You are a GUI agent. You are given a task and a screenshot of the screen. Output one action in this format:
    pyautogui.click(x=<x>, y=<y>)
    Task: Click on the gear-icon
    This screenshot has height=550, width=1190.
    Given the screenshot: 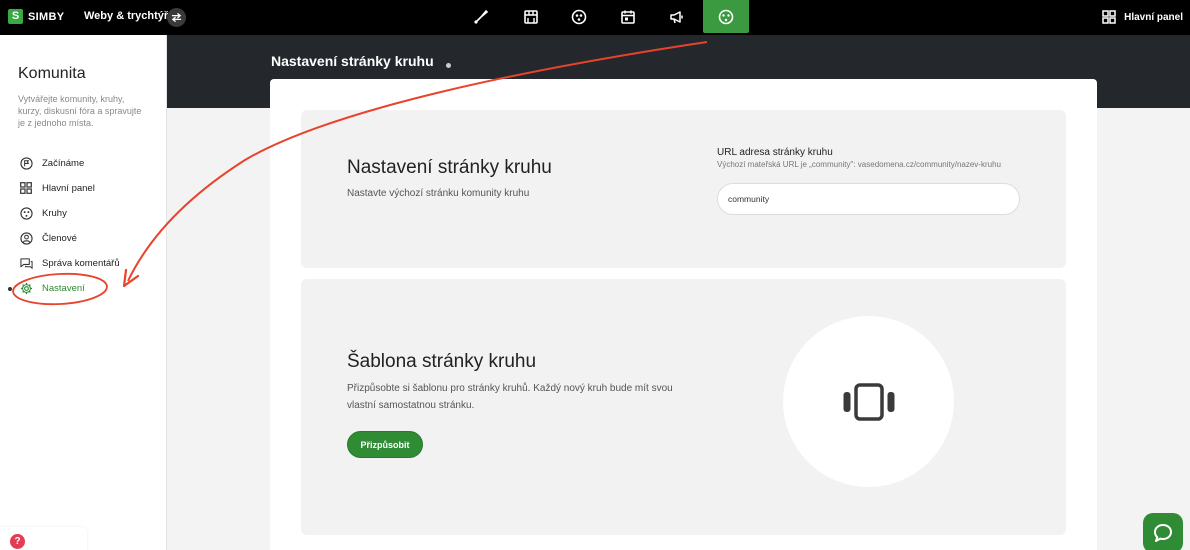 What is the action you would take?
    pyautogui.click(x=26, y=288)
    